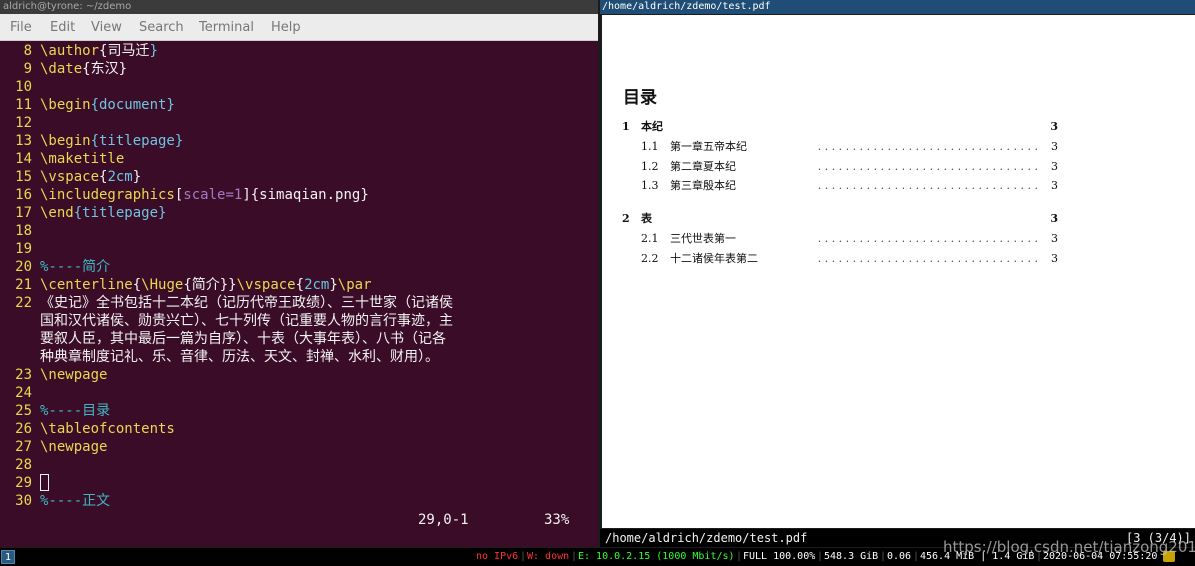 This screenshot has width=1195, height=566. Describe the element at coordinates (650, 185) in the screenshot. I see `toc-subsection-number: 1.3` at that location.